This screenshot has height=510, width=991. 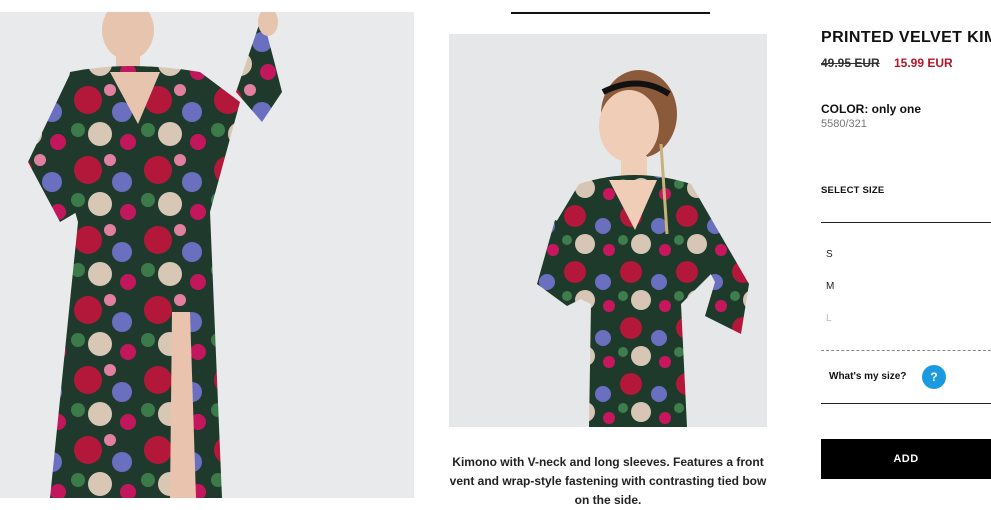 What do you see at coordinates (829, 318) in the screenshot?
I see `size-option-l: L` at bounding box center [829, 318].